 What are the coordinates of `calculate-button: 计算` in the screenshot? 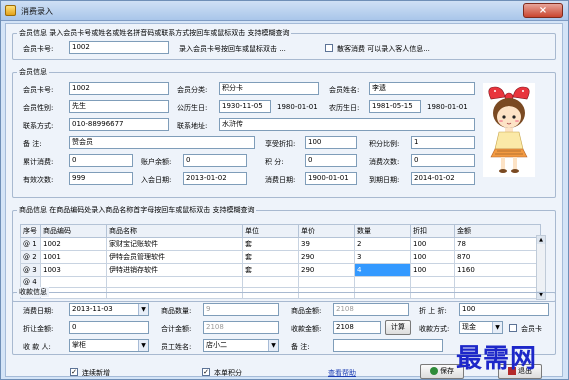 It's located at (398, 327).